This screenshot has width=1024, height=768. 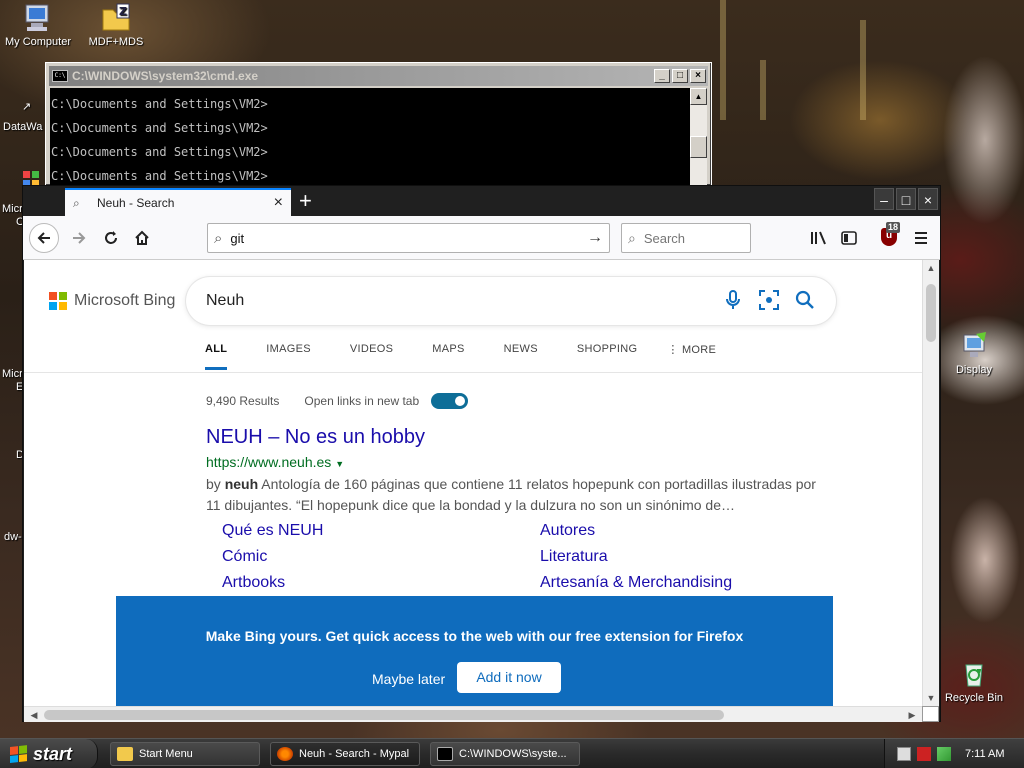 I want to click on home-button, so click(x=142, y=238).